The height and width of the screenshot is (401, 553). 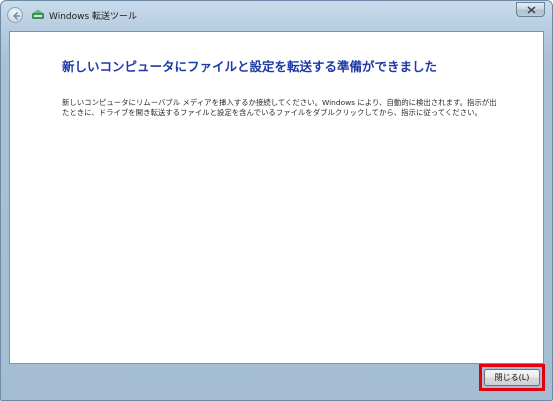 What do you see at coordinates (250, 66) in the screenshot?
I see `page-heading: 新しいコンピュータにファイルと設定を転送する準備ができました` at bounding box center [250, 66].